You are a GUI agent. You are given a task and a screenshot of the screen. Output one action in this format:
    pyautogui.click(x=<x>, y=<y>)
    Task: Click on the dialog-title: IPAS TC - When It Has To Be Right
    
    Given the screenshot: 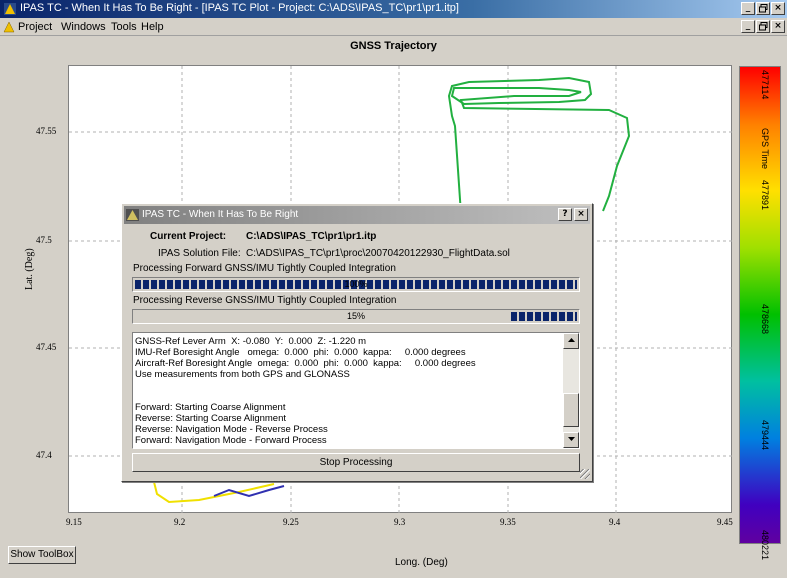 What is the action you would take?
    pyautogui.click(x=220, y=214)
    